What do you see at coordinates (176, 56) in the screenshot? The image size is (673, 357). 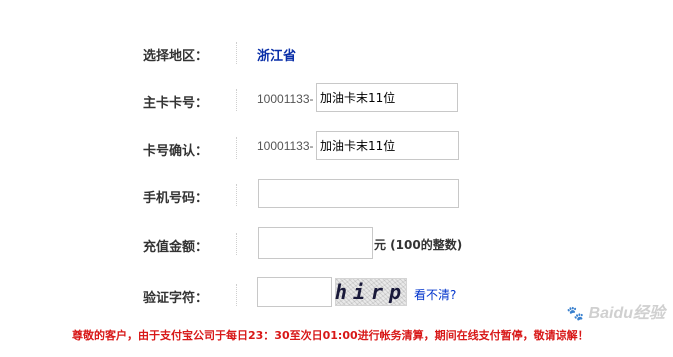 I see `region-label: 选择地区：` at bounding box center [176, 56].